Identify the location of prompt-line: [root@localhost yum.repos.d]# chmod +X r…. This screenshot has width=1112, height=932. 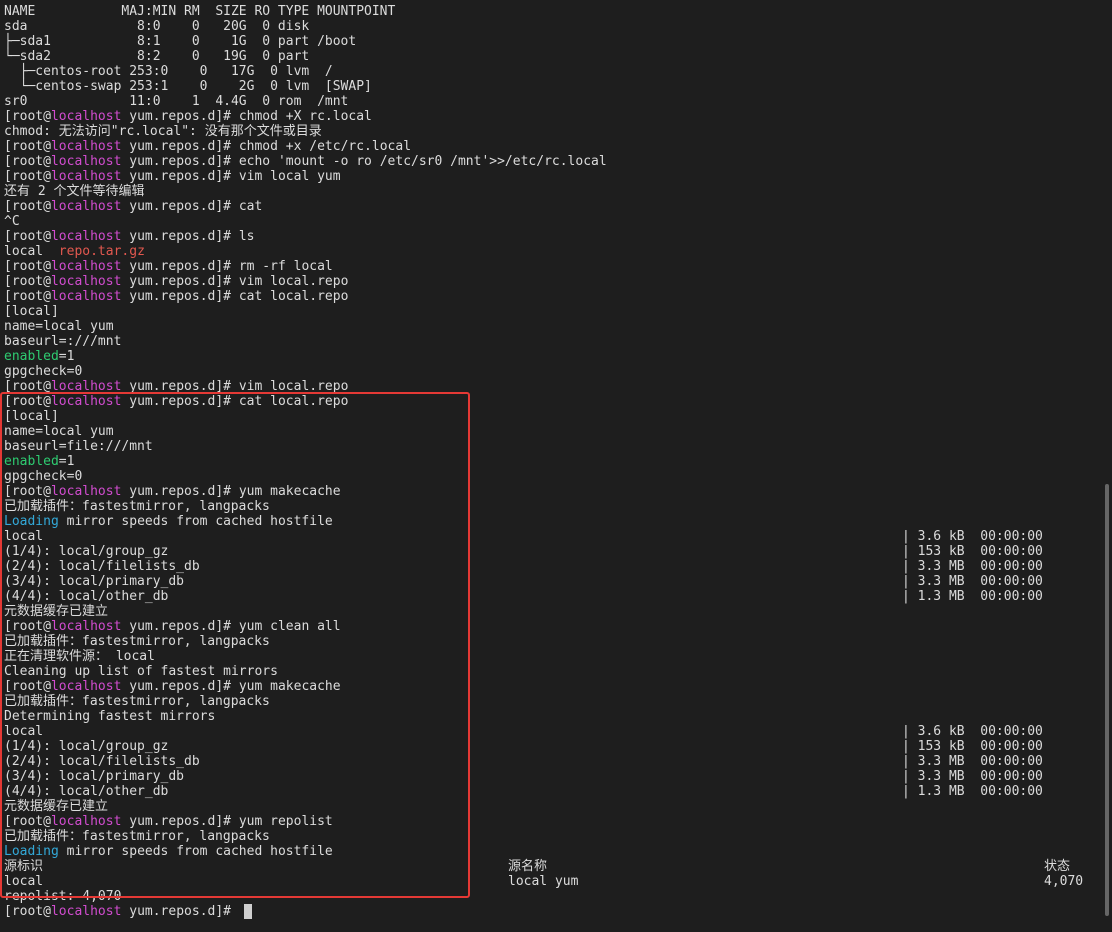
(188, 116).